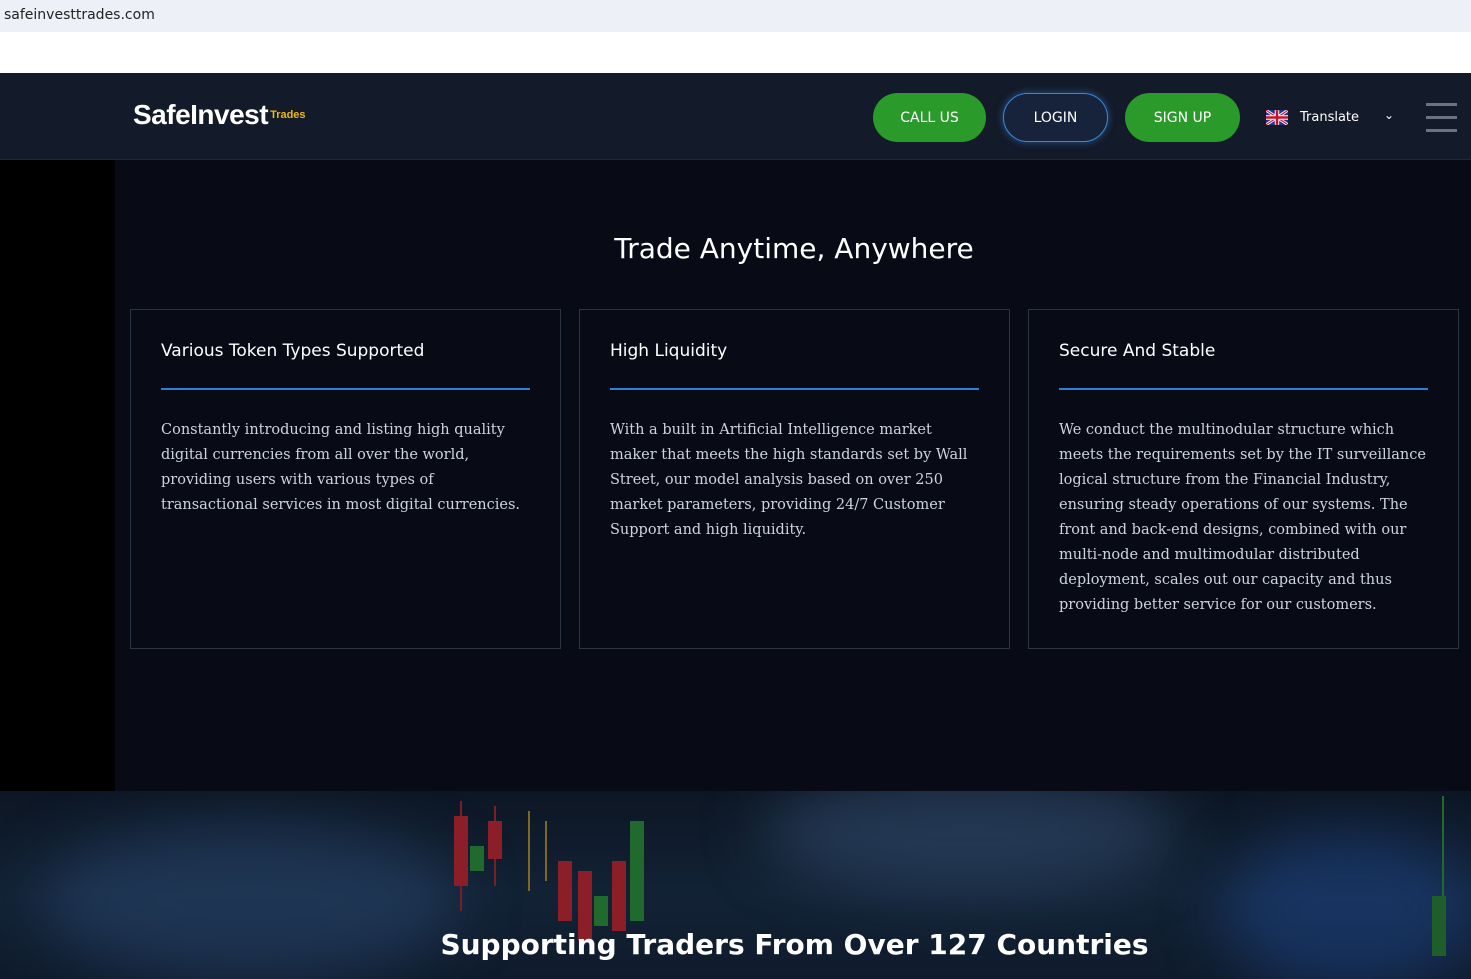 This screenshot has height=979, width=1471. What do you see at coordinates (1055, 117) in the screenshot?
I see `login-button: LOGIN` at bounding box center [1055, 117].